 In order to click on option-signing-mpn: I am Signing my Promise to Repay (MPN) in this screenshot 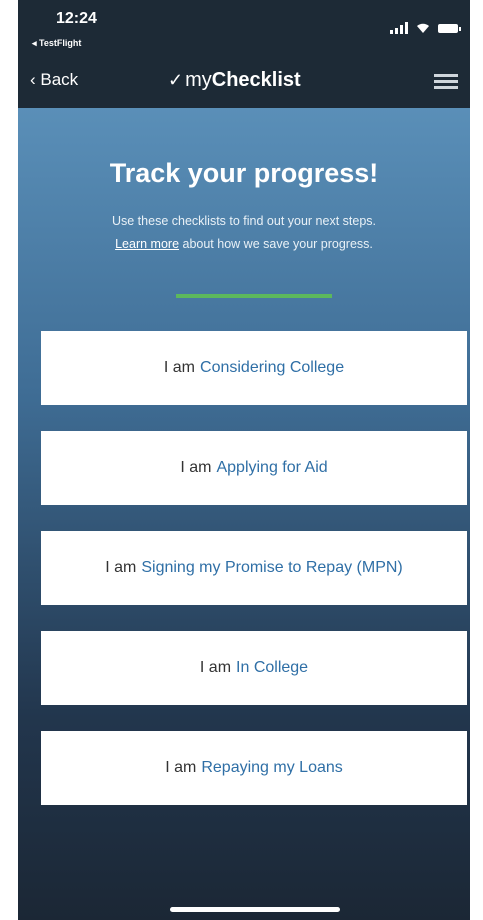, I will do `click(254, 568)`.